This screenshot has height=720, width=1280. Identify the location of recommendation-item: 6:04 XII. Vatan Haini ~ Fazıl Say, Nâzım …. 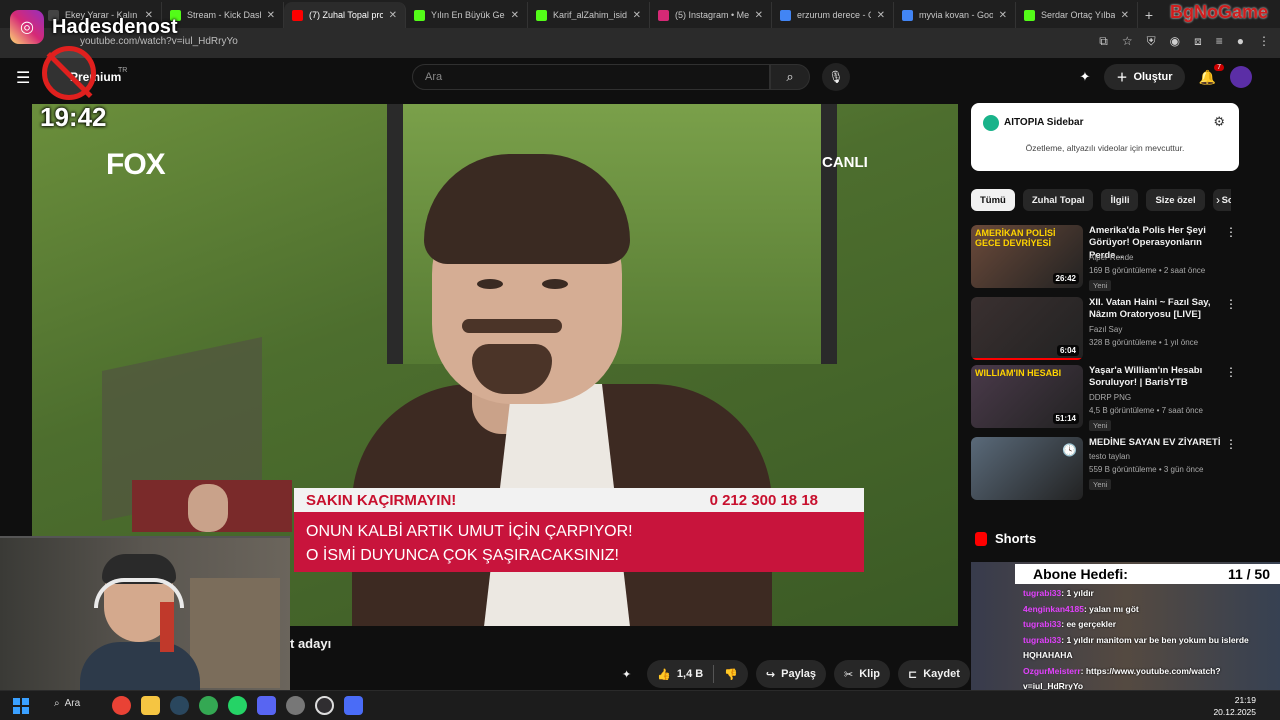
(1105, 329).